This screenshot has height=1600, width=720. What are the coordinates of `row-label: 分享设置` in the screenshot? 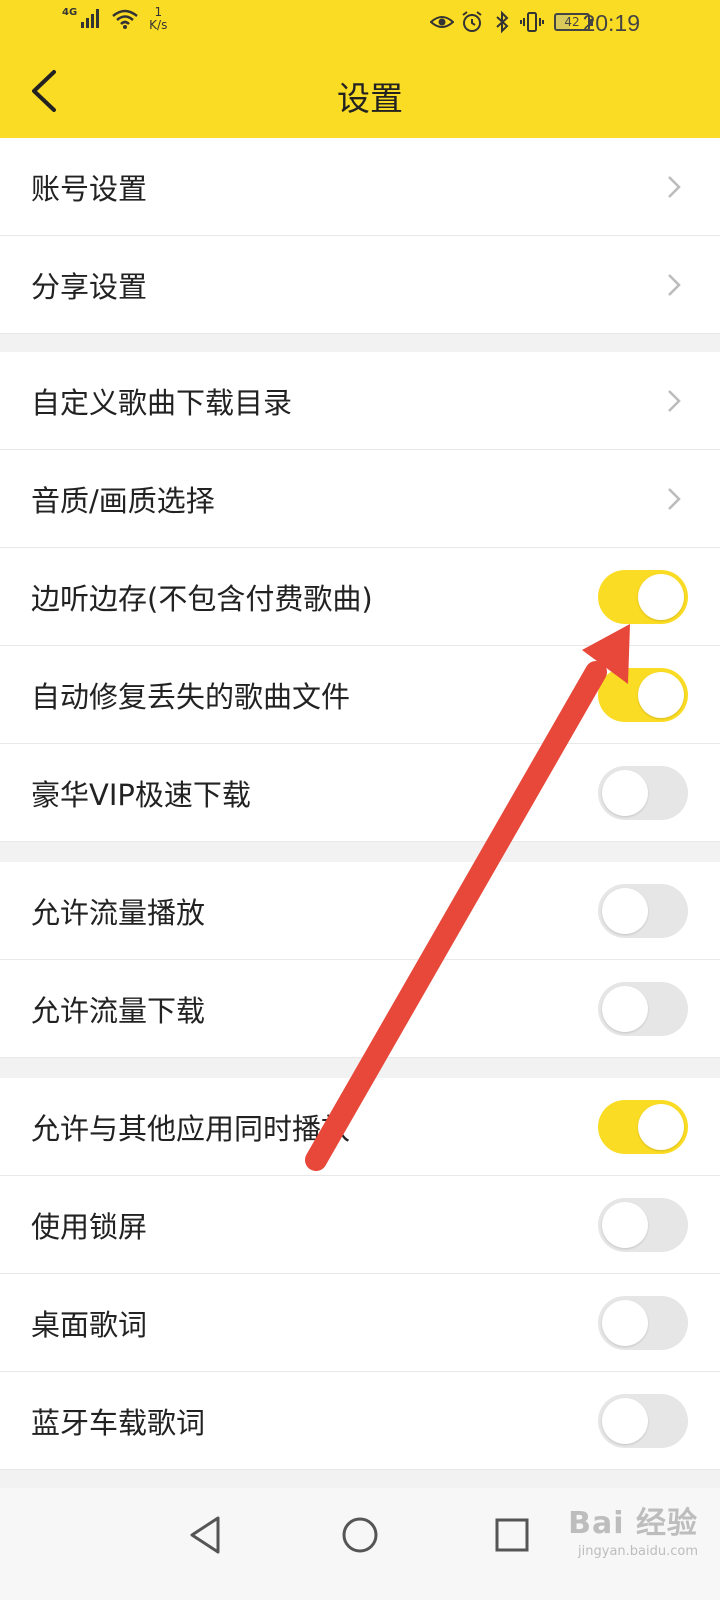 It's located at (89, 286).